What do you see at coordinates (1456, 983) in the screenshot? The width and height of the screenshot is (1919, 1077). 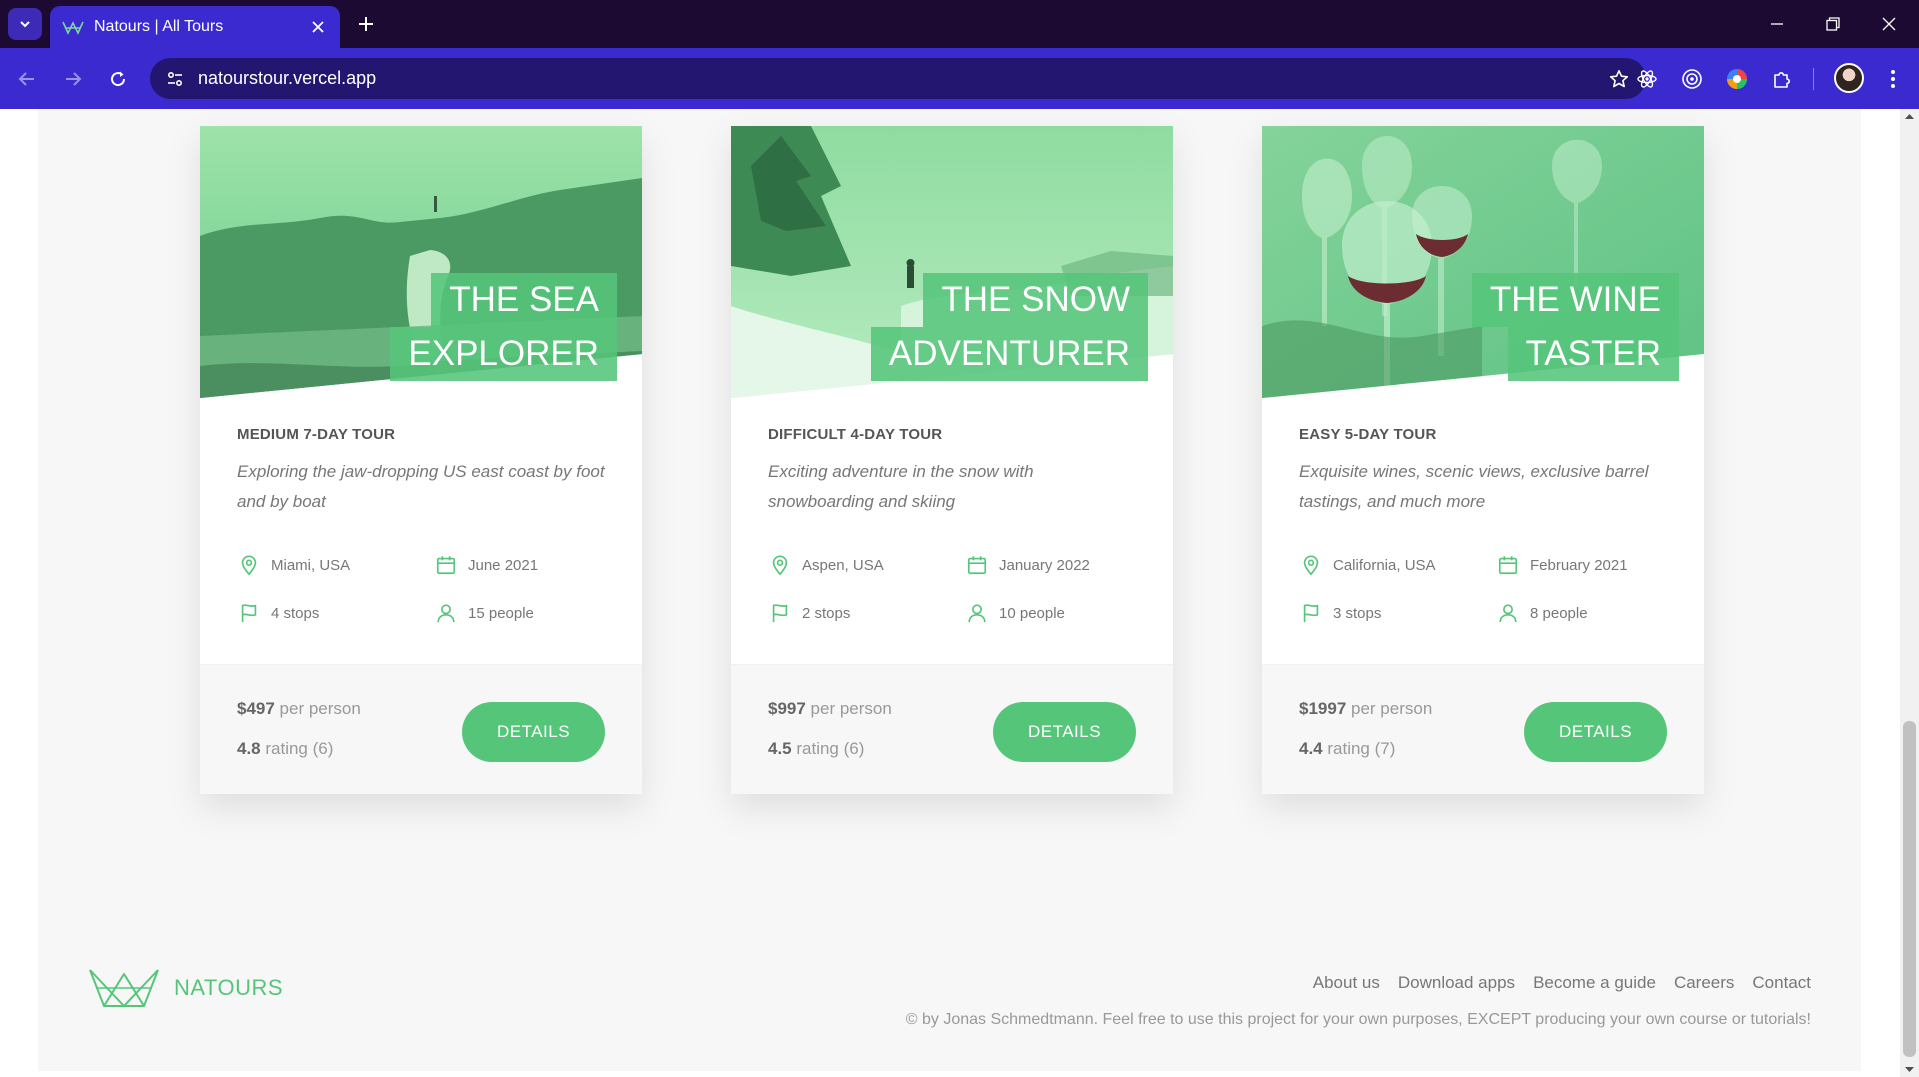 I see `footer-link-download-apps: Download apps` at bounding box center [1456, 983].